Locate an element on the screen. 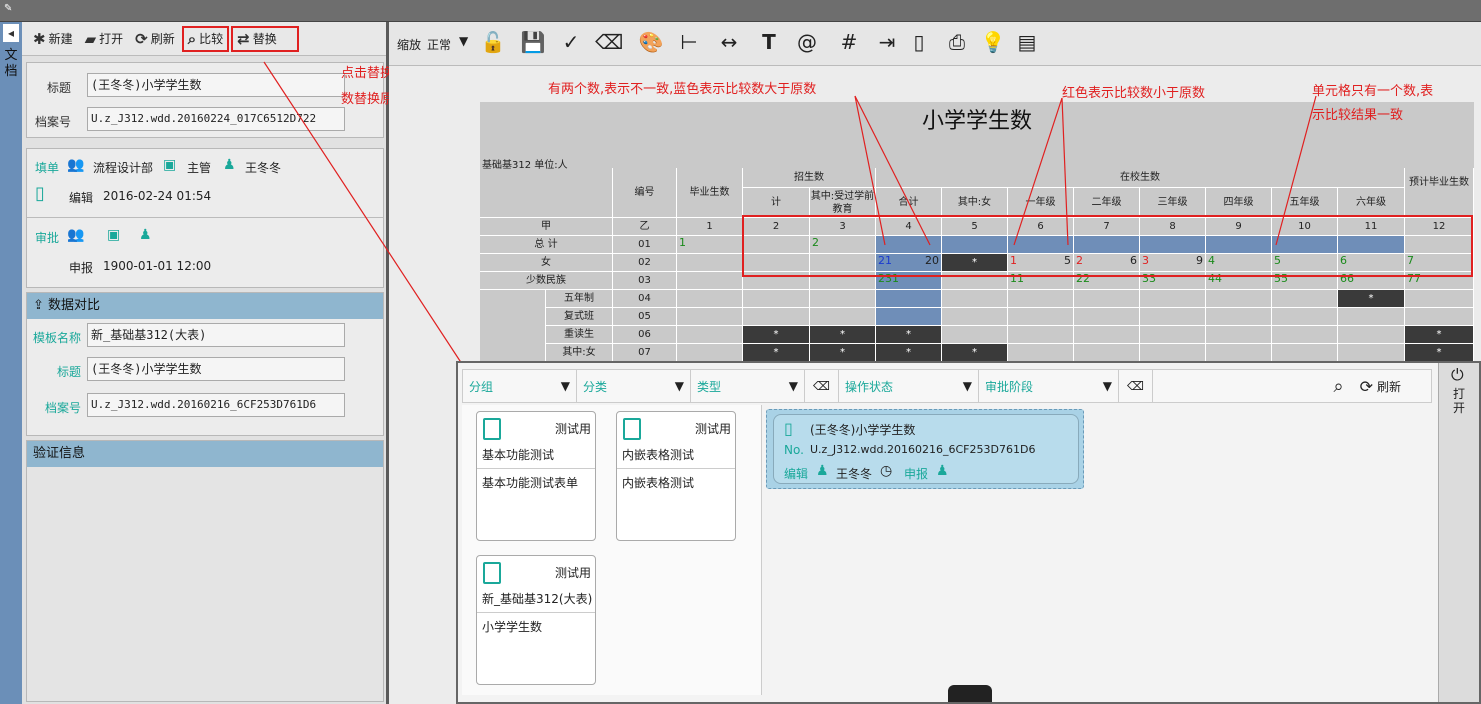 This screenshot has height=704, width=1481. doc-edit-label: 编辑 is located at coordinates (796, 474).